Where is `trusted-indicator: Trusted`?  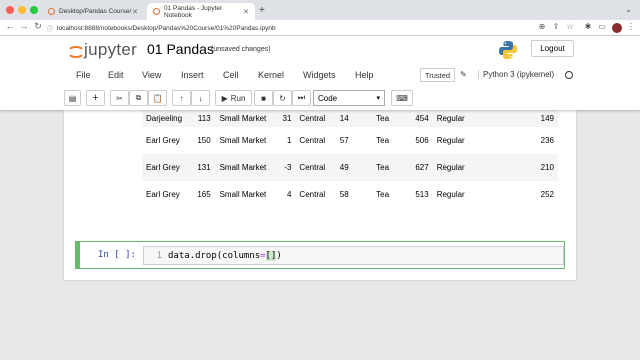 trusted-indicator: Trusted is located at coordinates (437, 75).